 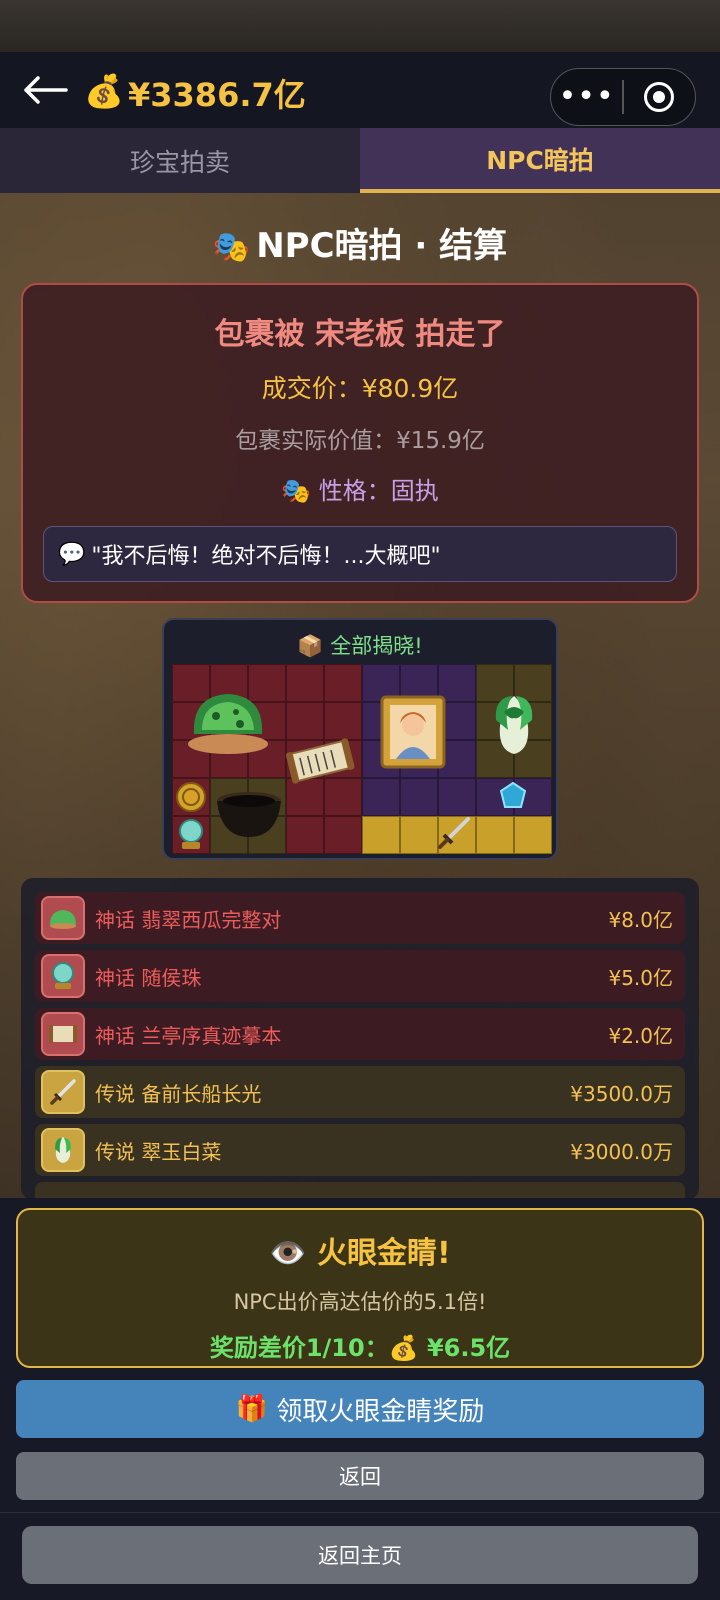 I want to click on reveal-title: 📦 全部揭晓!, so click(x=360, y=645).